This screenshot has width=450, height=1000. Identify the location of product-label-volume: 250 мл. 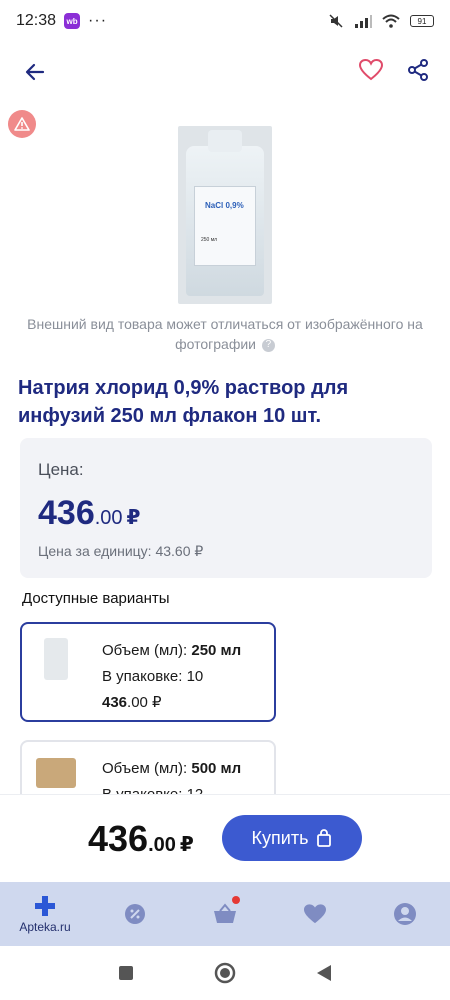
(209, 240).